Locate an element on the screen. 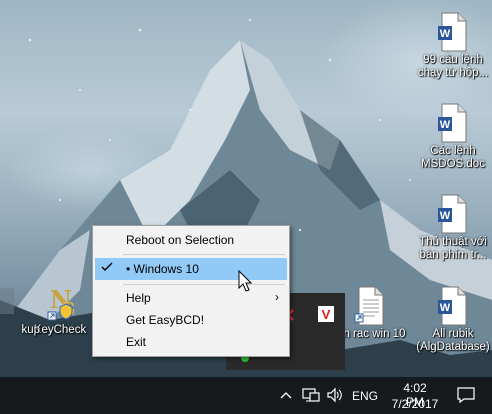 This screenshot has width=492, height=414. menu-item-windows-10: • Windows 10 is located at coordinates (191, 269).